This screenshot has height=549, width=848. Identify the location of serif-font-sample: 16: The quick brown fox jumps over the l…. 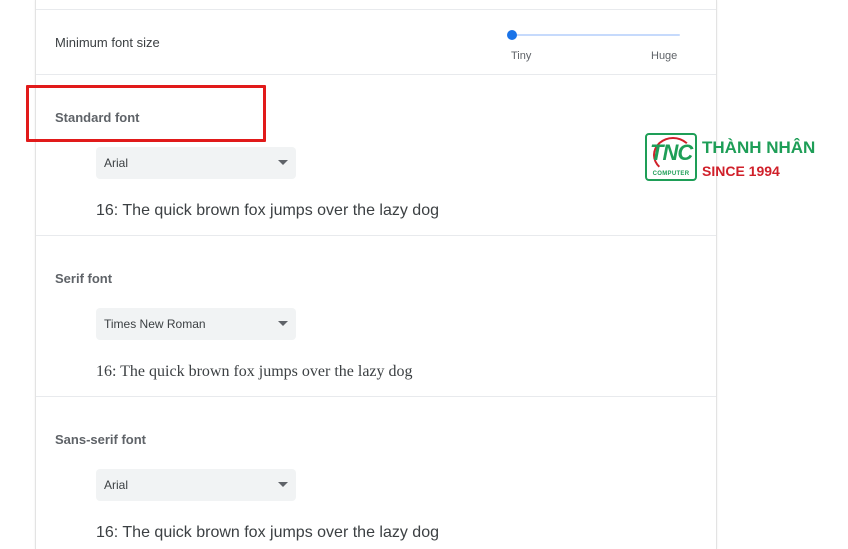
(254, 371).